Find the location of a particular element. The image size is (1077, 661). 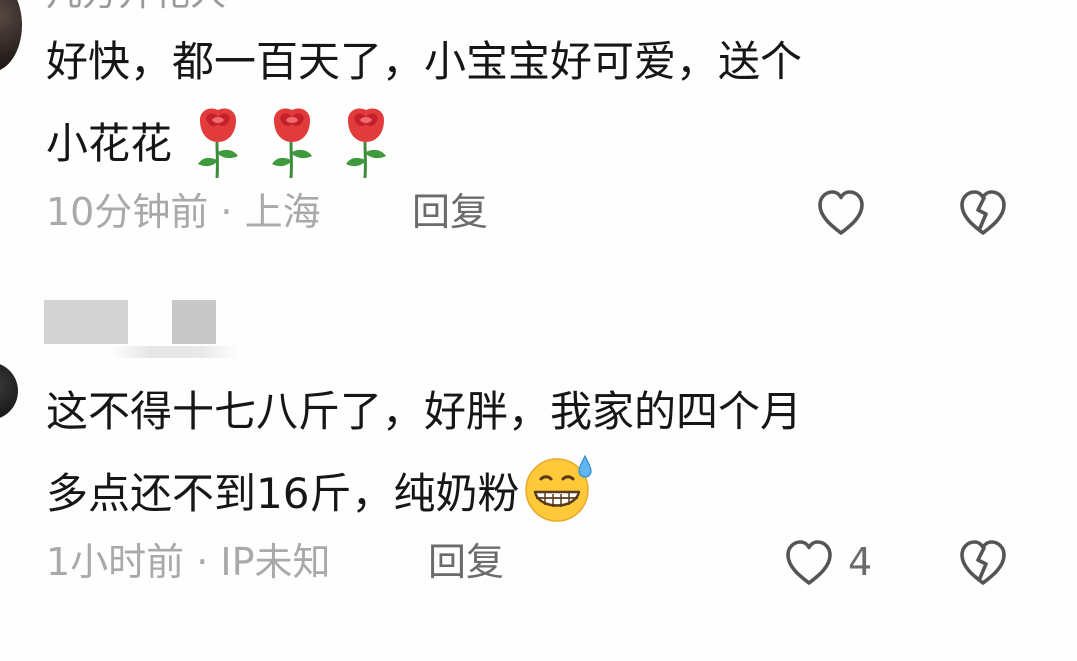

comment-text-fragment: 多点还不到16斤，纯奶粉 is located at coordinates (283, 493).